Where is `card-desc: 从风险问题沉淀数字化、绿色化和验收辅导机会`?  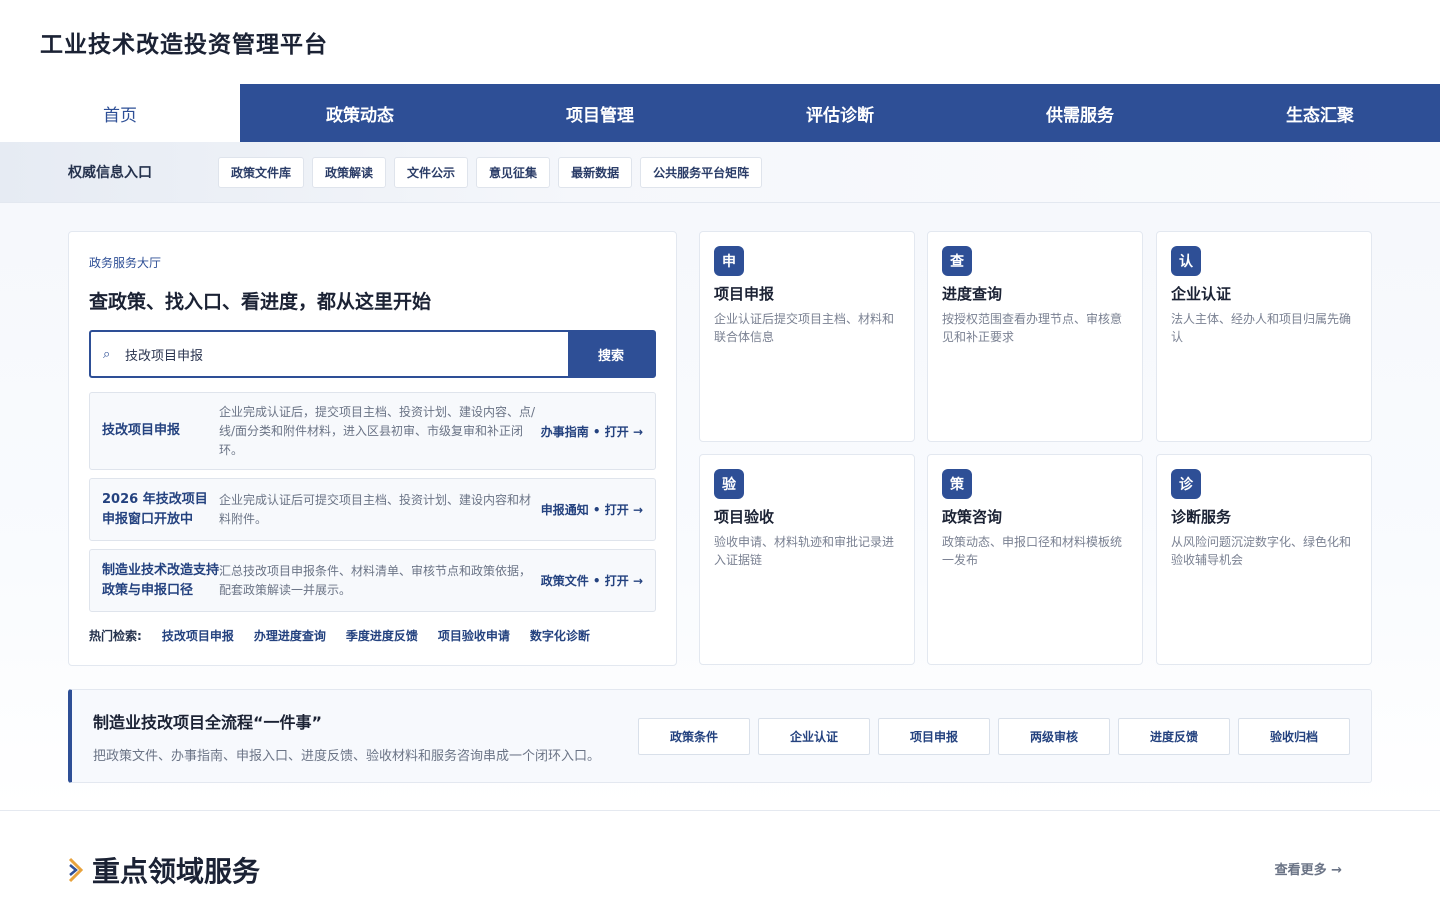 card-desc: 从风险问题沉淀数字化、绿色化和验收辅导机会 is located at coordinates (1261, 551).